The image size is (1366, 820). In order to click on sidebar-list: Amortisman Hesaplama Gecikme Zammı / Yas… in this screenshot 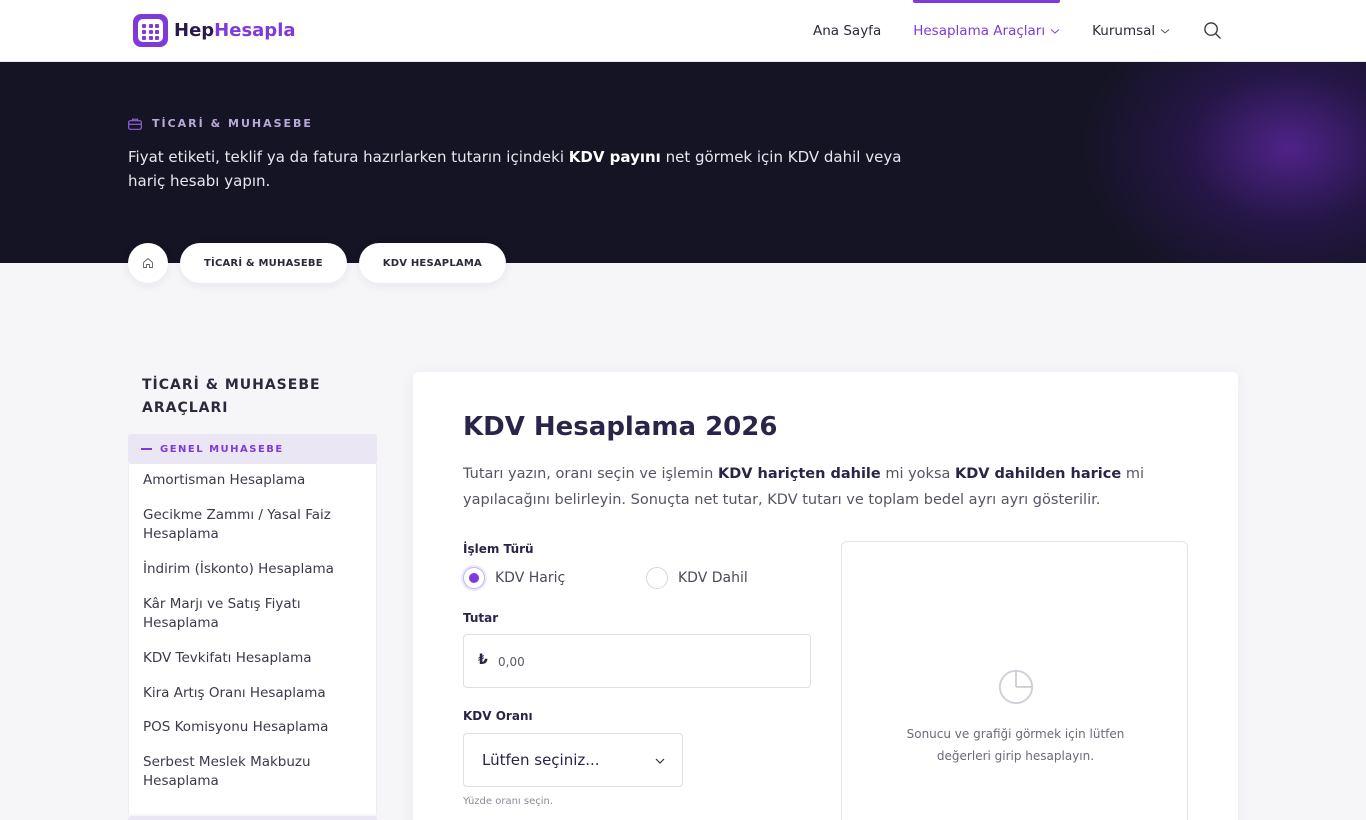, I will do `click(252, 639)`.